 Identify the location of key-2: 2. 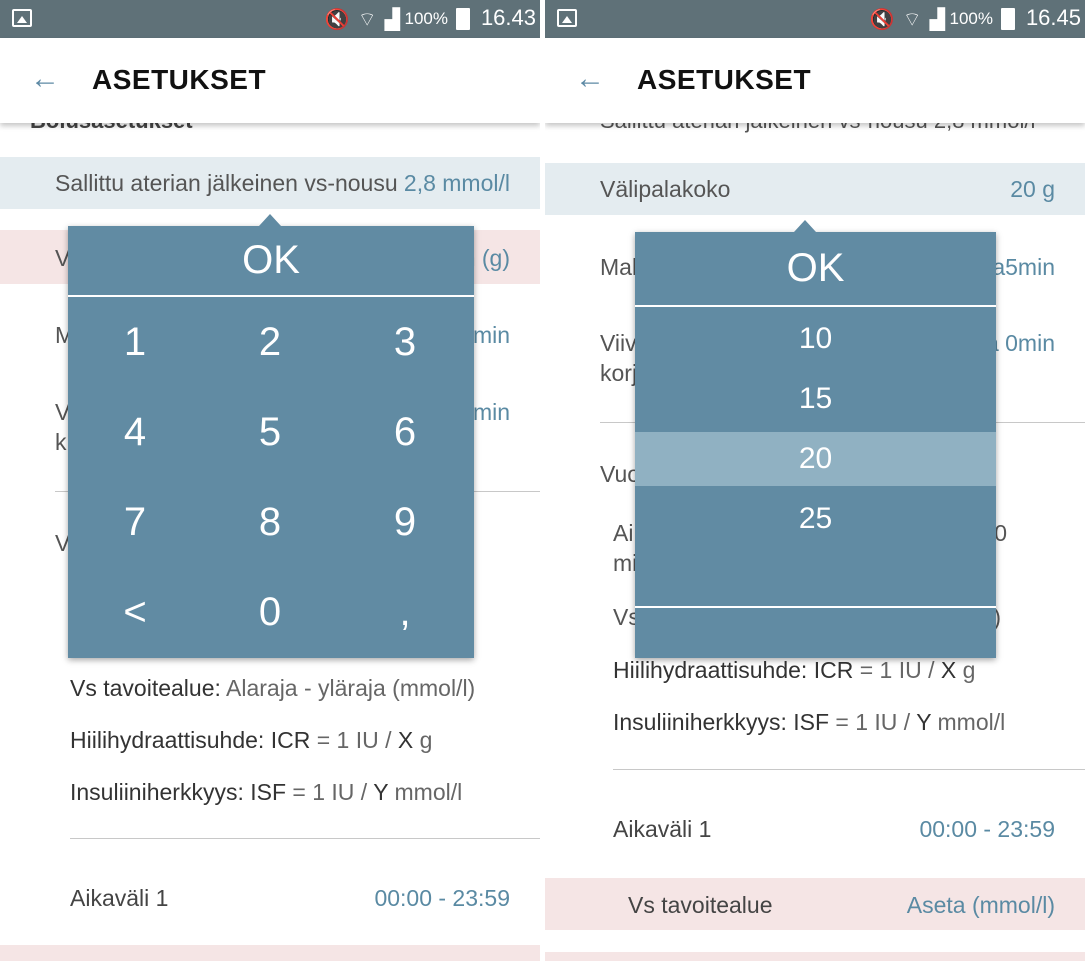
(270, 342).